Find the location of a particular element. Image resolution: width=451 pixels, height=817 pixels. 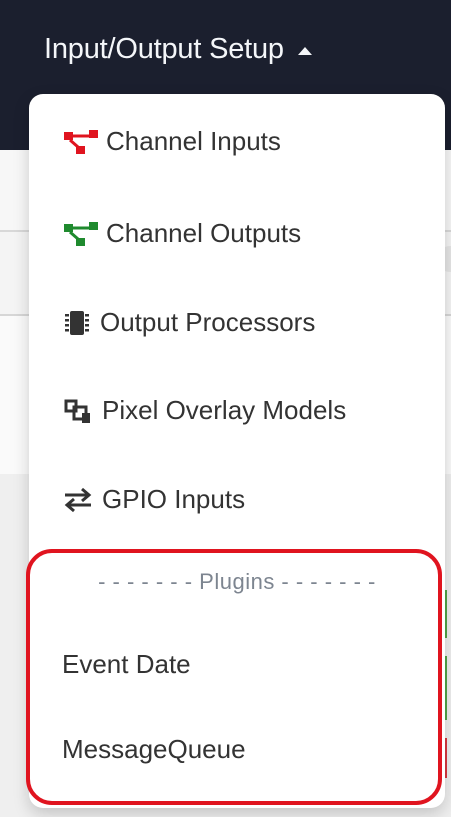

exchange-arrows-icon is located at coordinates (78, 500).